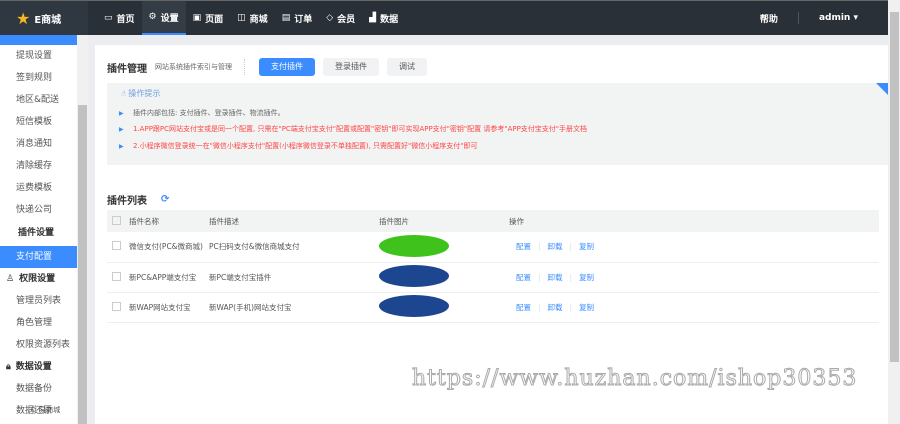  What do you see at coordinates (214, 19) in the screenshot?
I see `nav-label: 页面` at bounding box center [214, 19].